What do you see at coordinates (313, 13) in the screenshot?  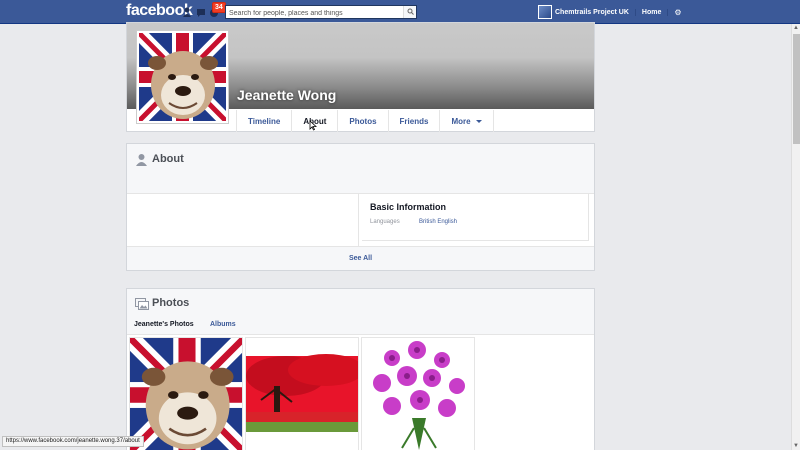 I see `search-input` at bounding box center [313, 13].